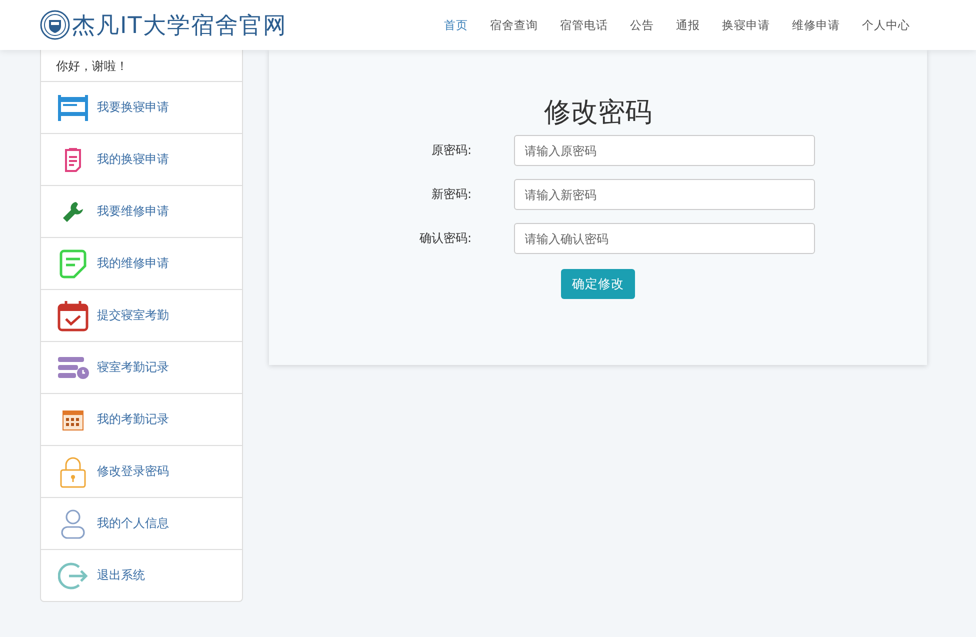  Describe the element at coordinates (73, 263) in the screenshot. I see `note-icon` at that location.